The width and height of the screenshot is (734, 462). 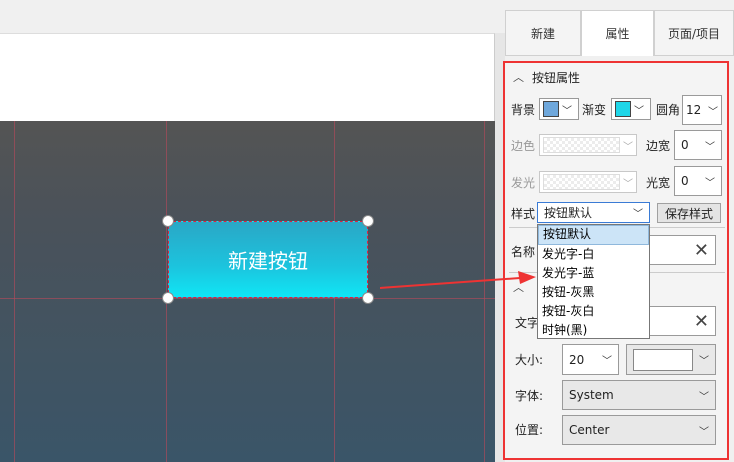 I want to click on resize-handle-bottom-left, so click(x=168, y=298).